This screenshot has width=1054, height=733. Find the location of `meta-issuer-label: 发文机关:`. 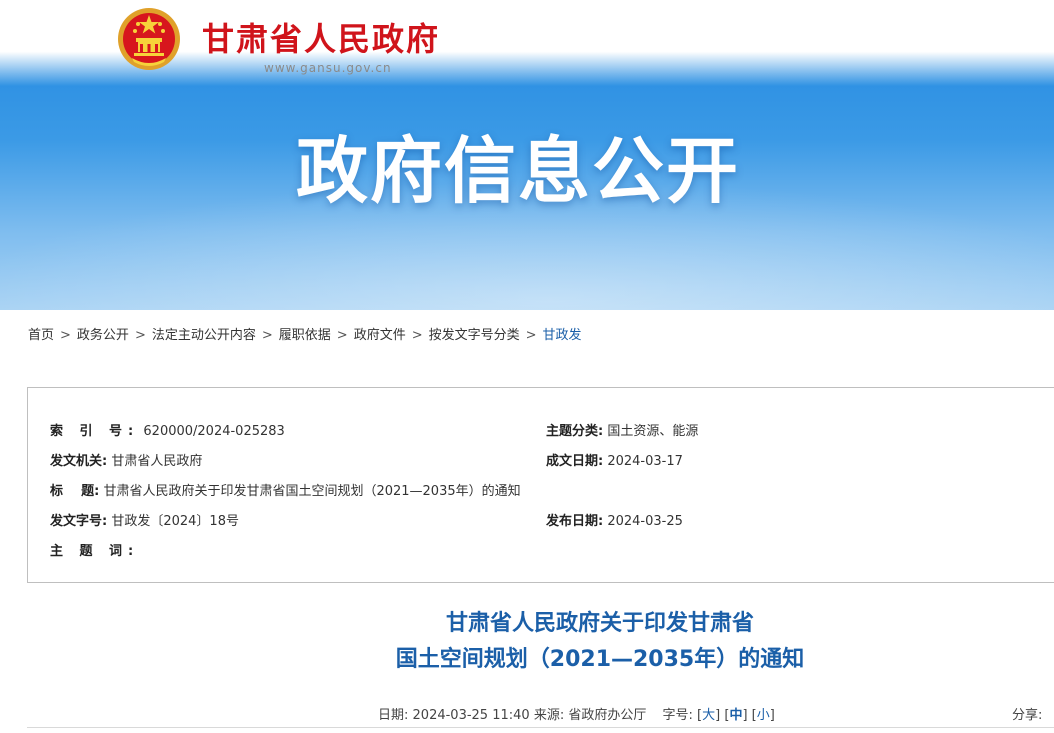

meta-issuer-label: 发文机关: is located at coordinates (79, 461).